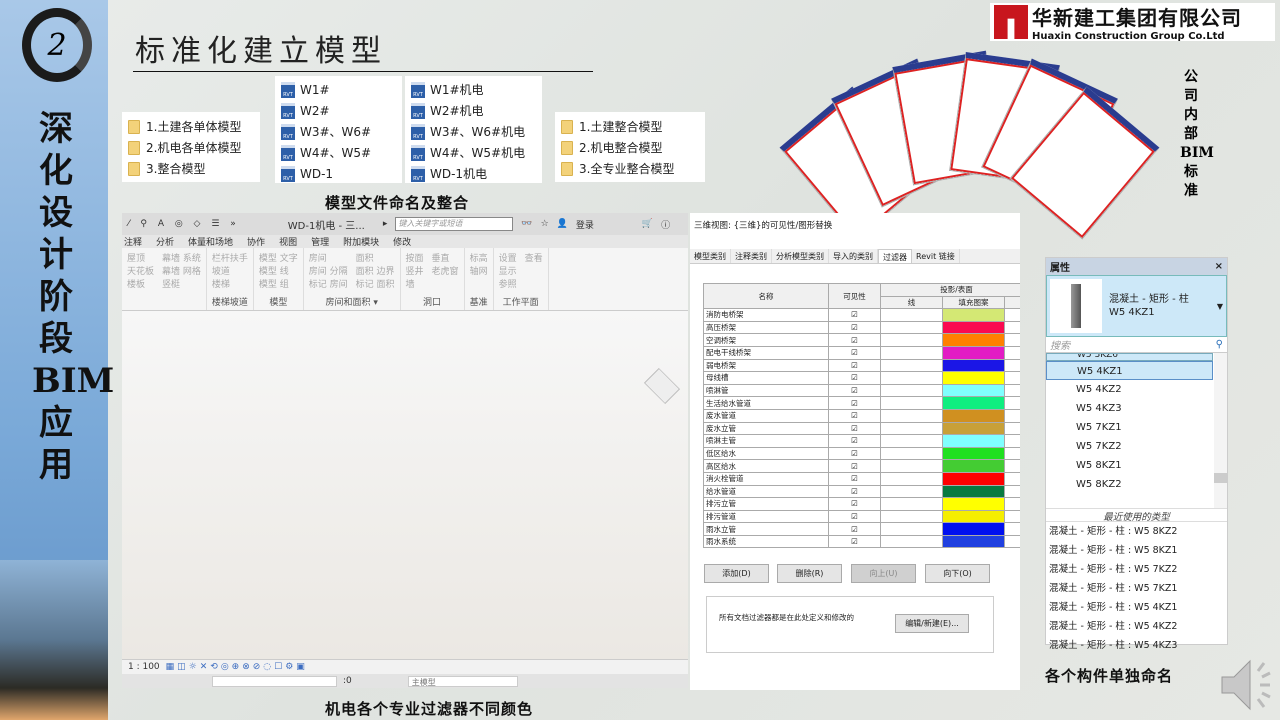 The image size is (1280, 720). I want to click on filter-row: 配电干线桥架 ☑, so click(861, 352).